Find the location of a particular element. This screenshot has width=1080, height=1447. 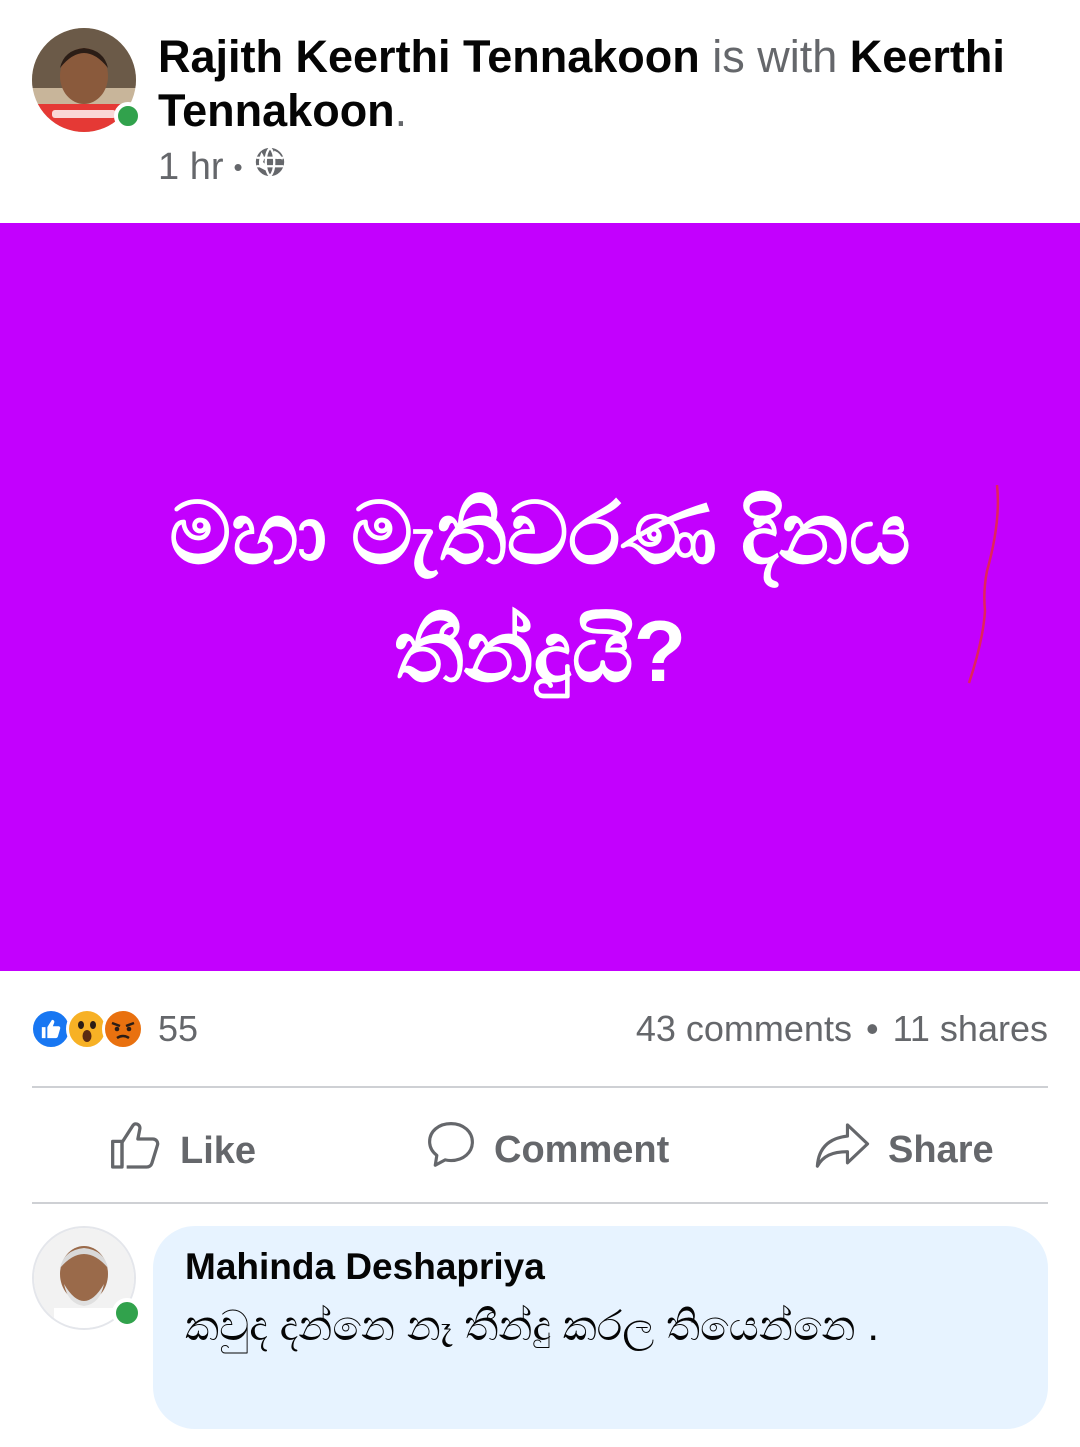

author-avatar-container is located at coordinates (87, 80).